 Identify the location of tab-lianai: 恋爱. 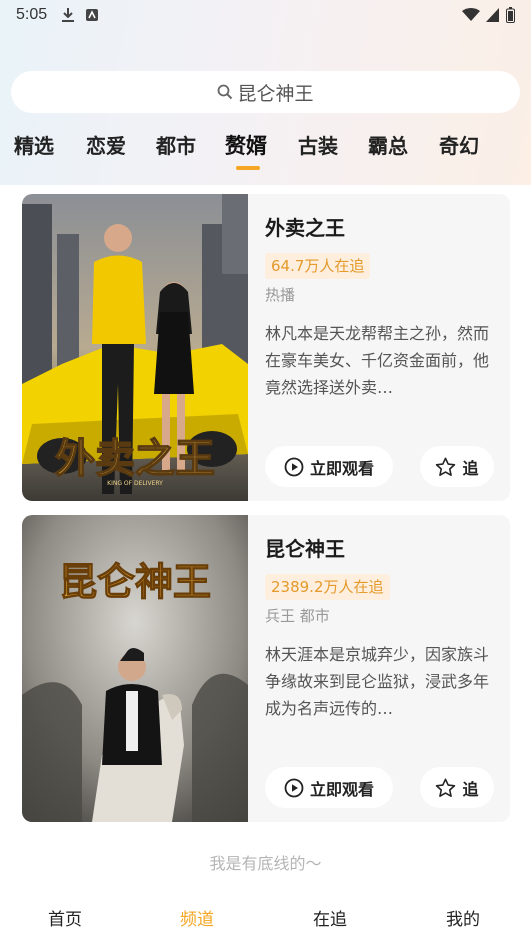
(106, 144).